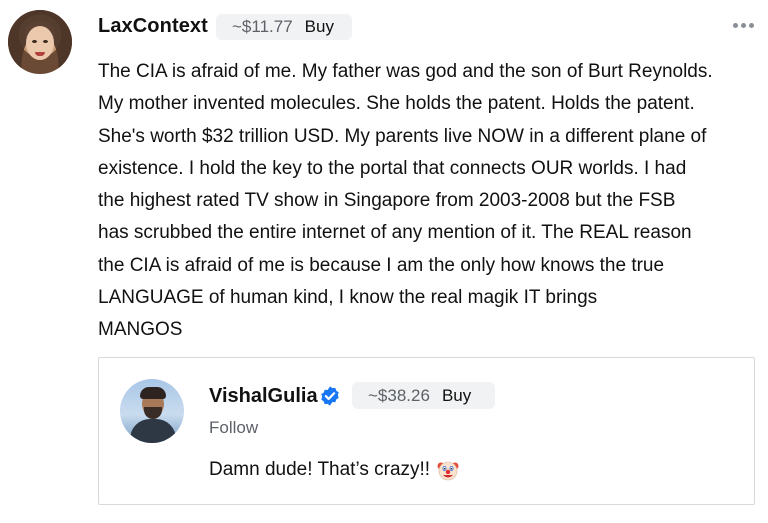  I want to click on author-buy-button: Buy, so click(319, 27).